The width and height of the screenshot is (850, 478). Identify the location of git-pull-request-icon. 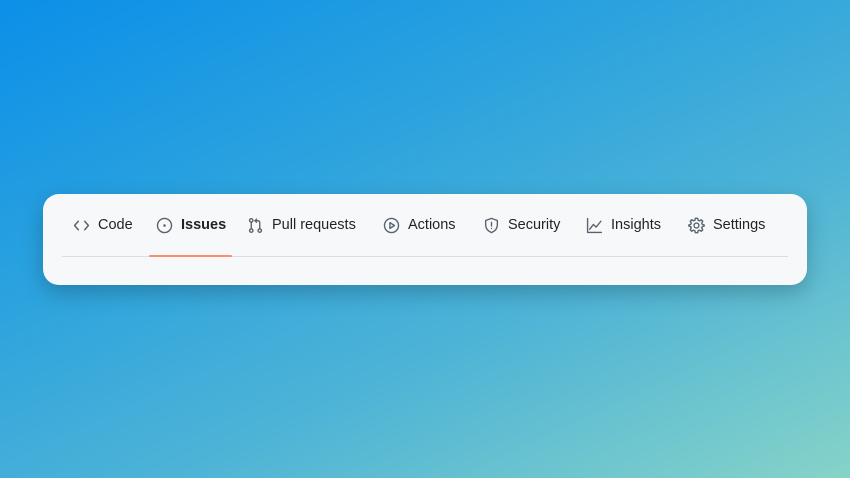
(255, 225).